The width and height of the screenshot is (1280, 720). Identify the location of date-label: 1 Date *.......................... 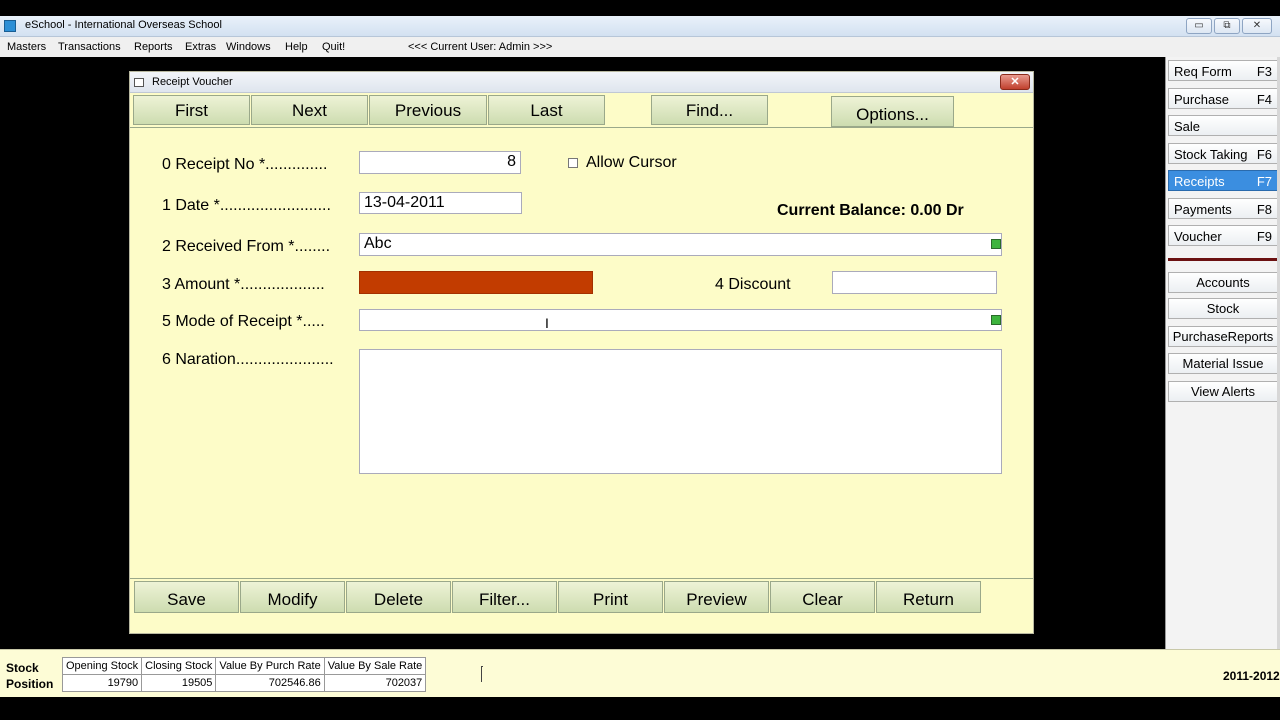
(246, 205).